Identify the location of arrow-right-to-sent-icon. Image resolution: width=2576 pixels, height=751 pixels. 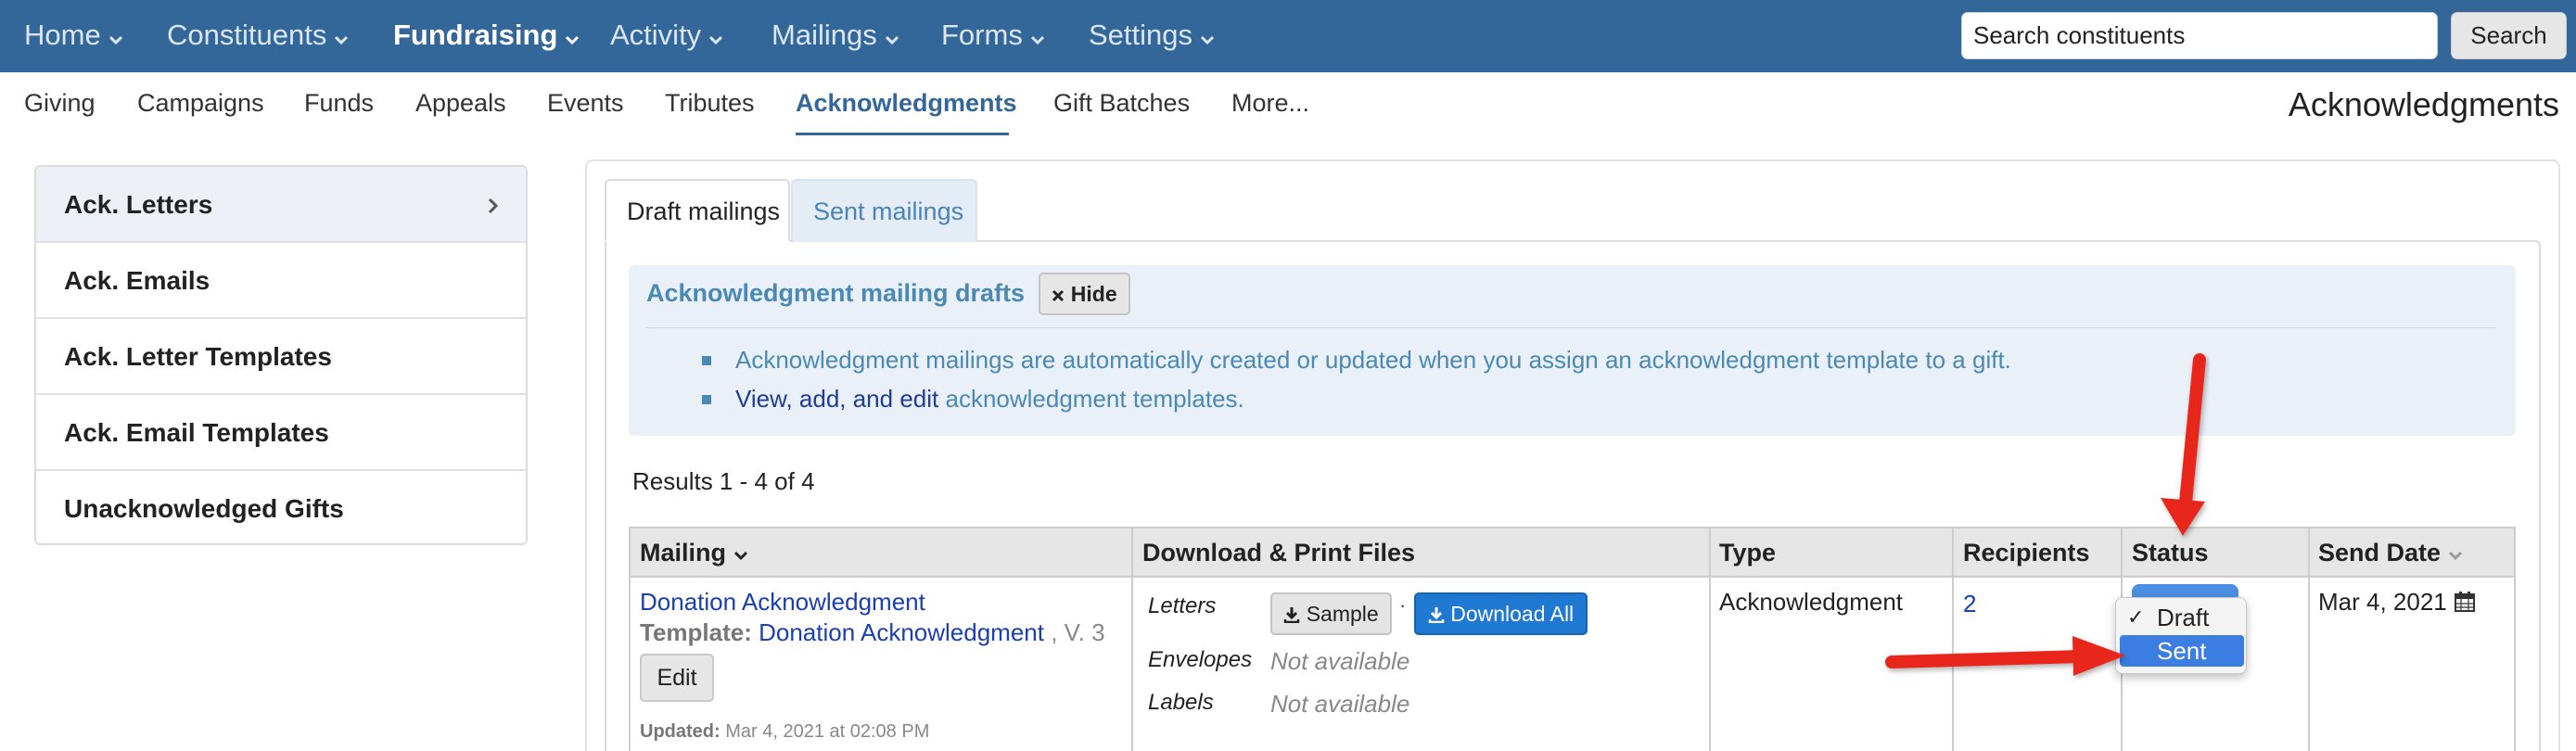
(2005, 656).